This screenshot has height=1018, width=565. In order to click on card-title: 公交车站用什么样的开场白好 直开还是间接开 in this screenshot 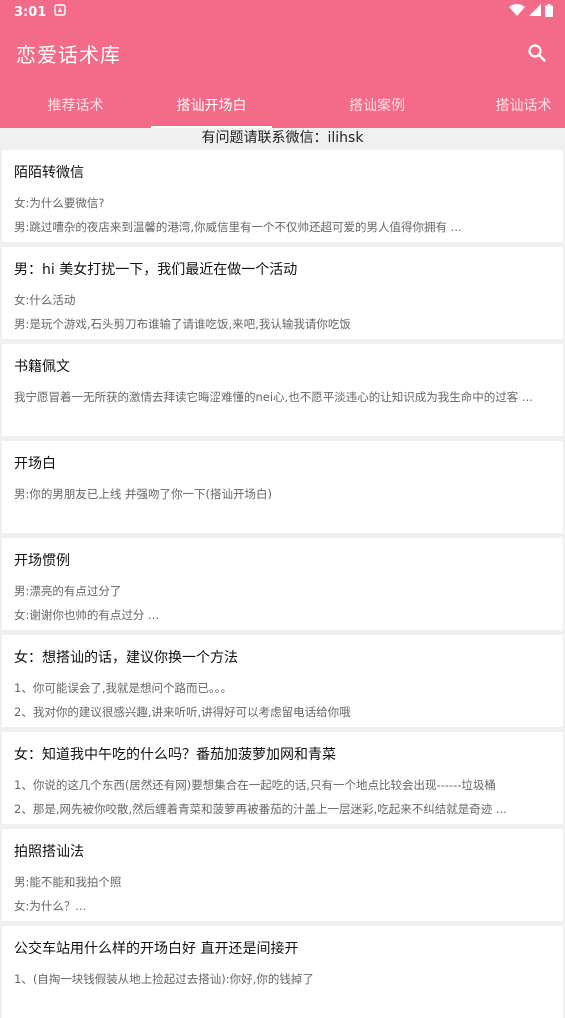, I will do `click(156, 949)`.